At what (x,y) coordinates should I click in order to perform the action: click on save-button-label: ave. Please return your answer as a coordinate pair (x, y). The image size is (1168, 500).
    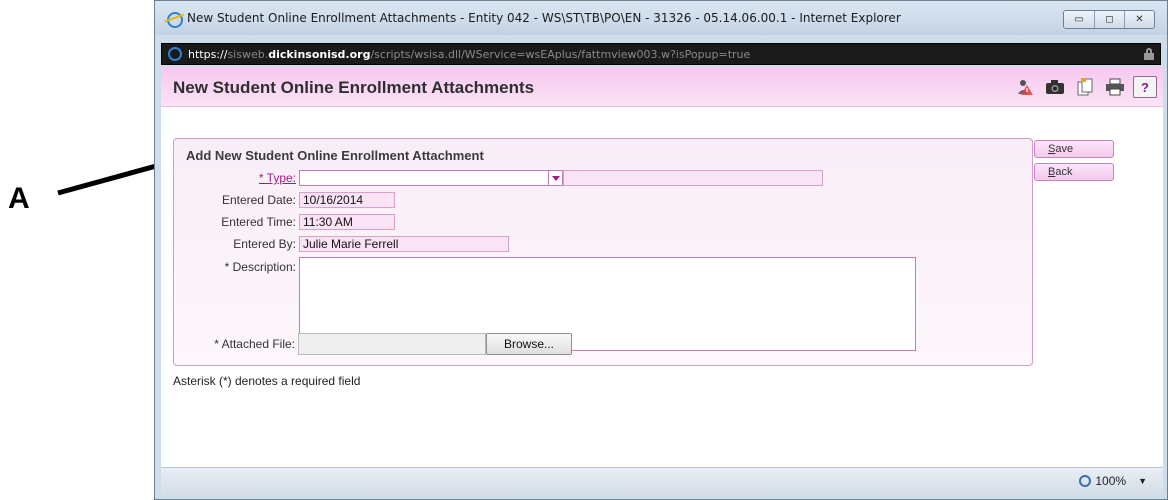
    Looking at the image, I should click on (1064, 149).